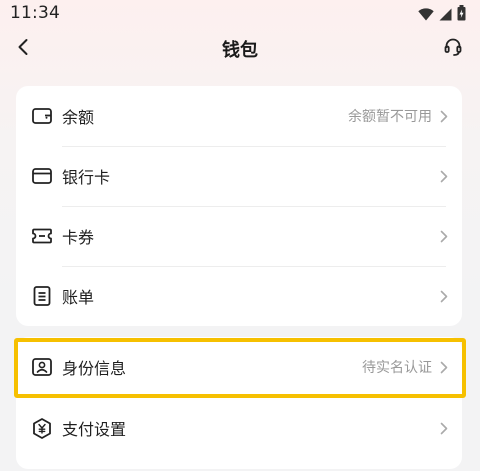 This screenshot has height=471, width=480. Describe the element at coordinates (78, 237) in the screenshot. I see `coupon-label: 卡券` at that location.